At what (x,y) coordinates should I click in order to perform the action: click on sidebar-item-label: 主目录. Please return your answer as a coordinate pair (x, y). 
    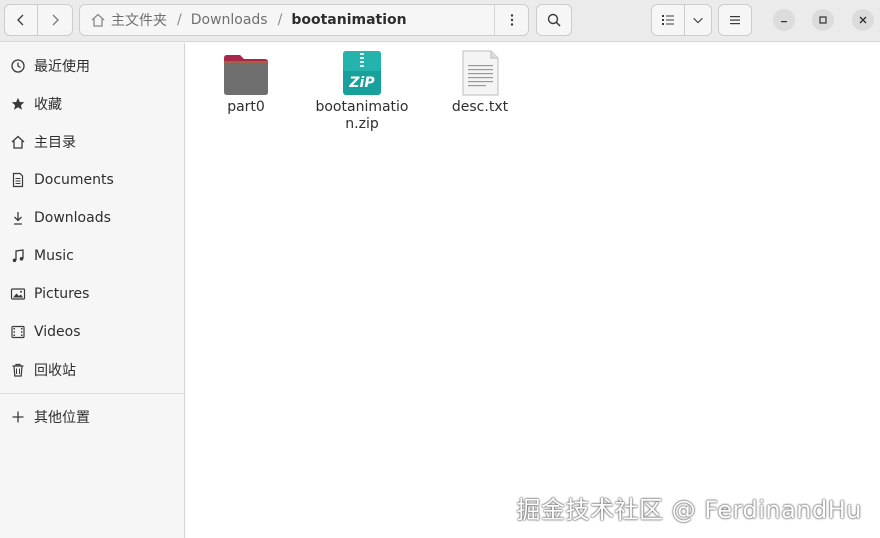
    Looking at the image, I should click on (55, 143).